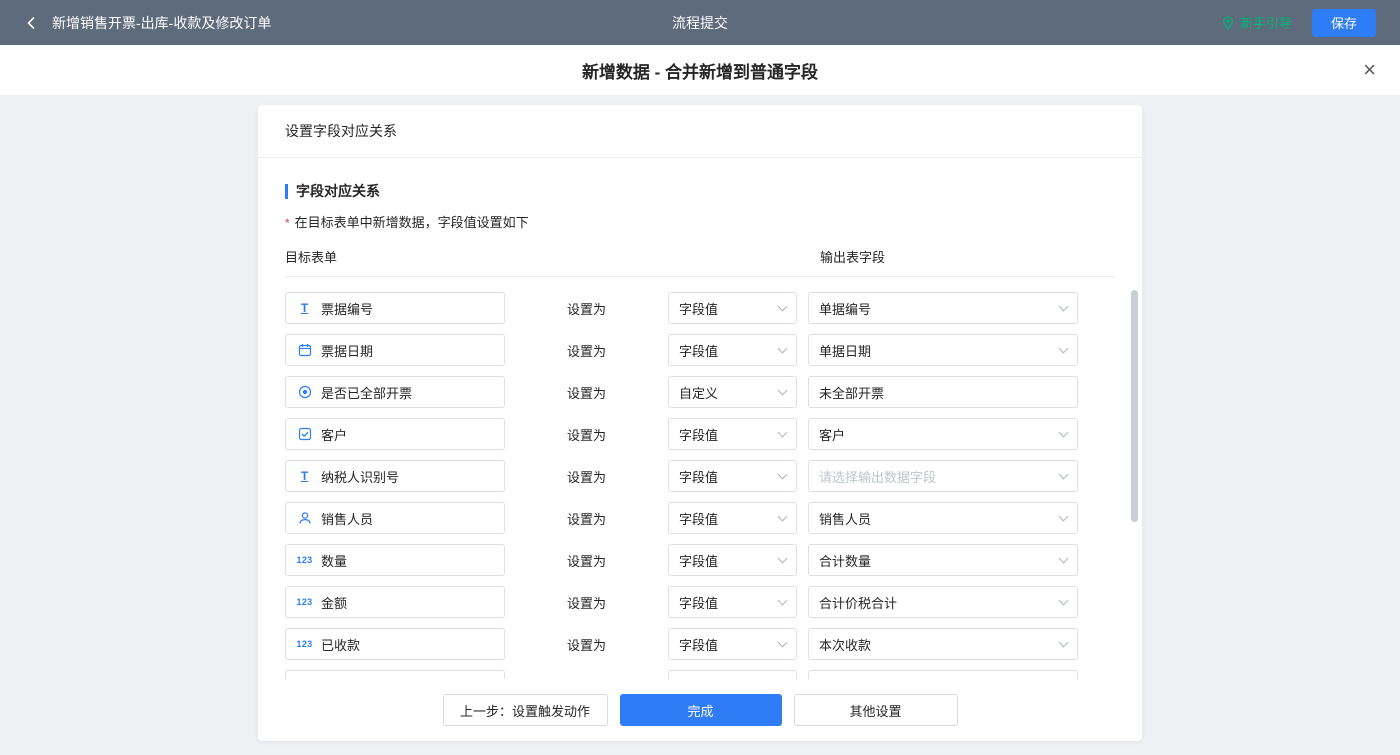  I want to click on divider, so click(700, 276).